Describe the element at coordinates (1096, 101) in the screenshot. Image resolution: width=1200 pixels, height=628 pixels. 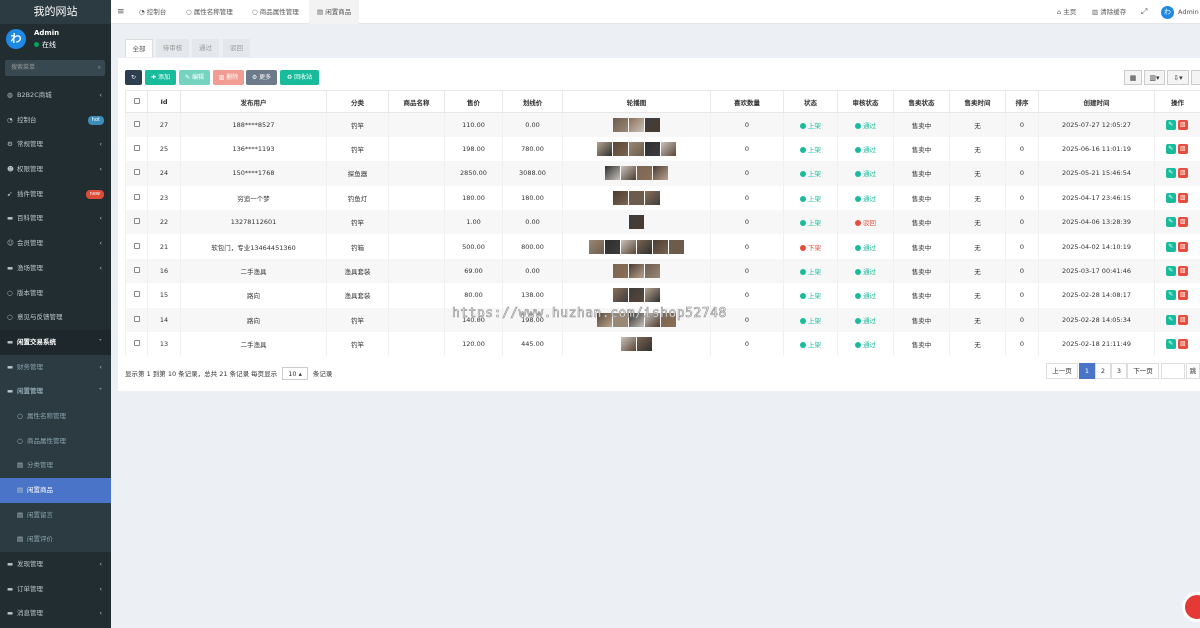
I see `col-created: 创建时间` at that location.